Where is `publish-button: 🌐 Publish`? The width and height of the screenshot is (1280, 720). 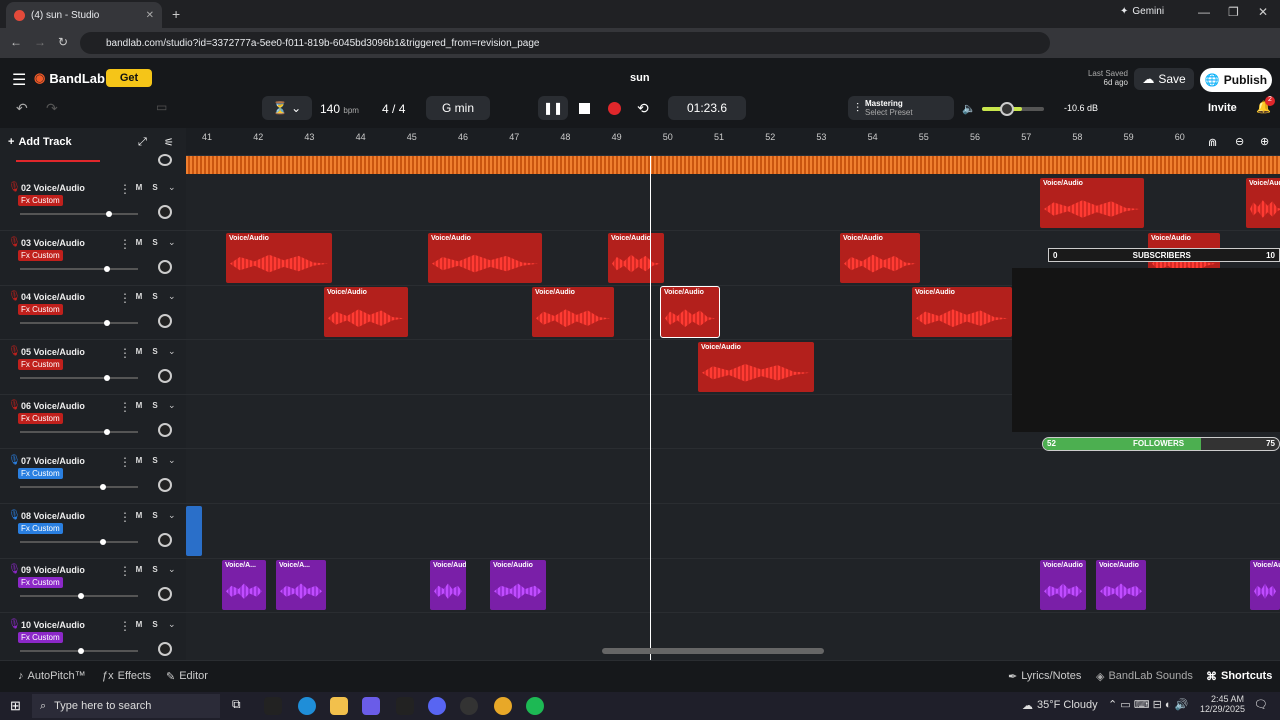
publish-button: 🌐 Publish is located at coordinates (1236, 80).